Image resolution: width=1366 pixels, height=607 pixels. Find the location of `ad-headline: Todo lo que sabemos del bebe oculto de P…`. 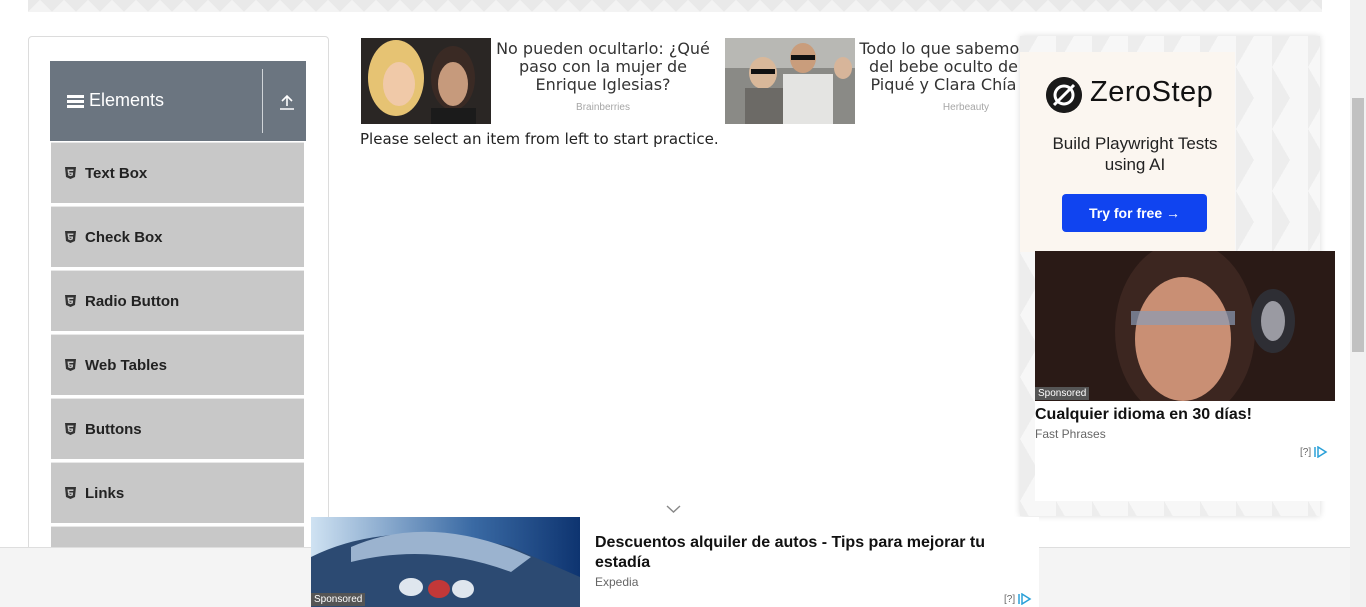

ad-headline: Todo lo que sabemos del bebe oculto de P… is located at coordinates (943, 67).